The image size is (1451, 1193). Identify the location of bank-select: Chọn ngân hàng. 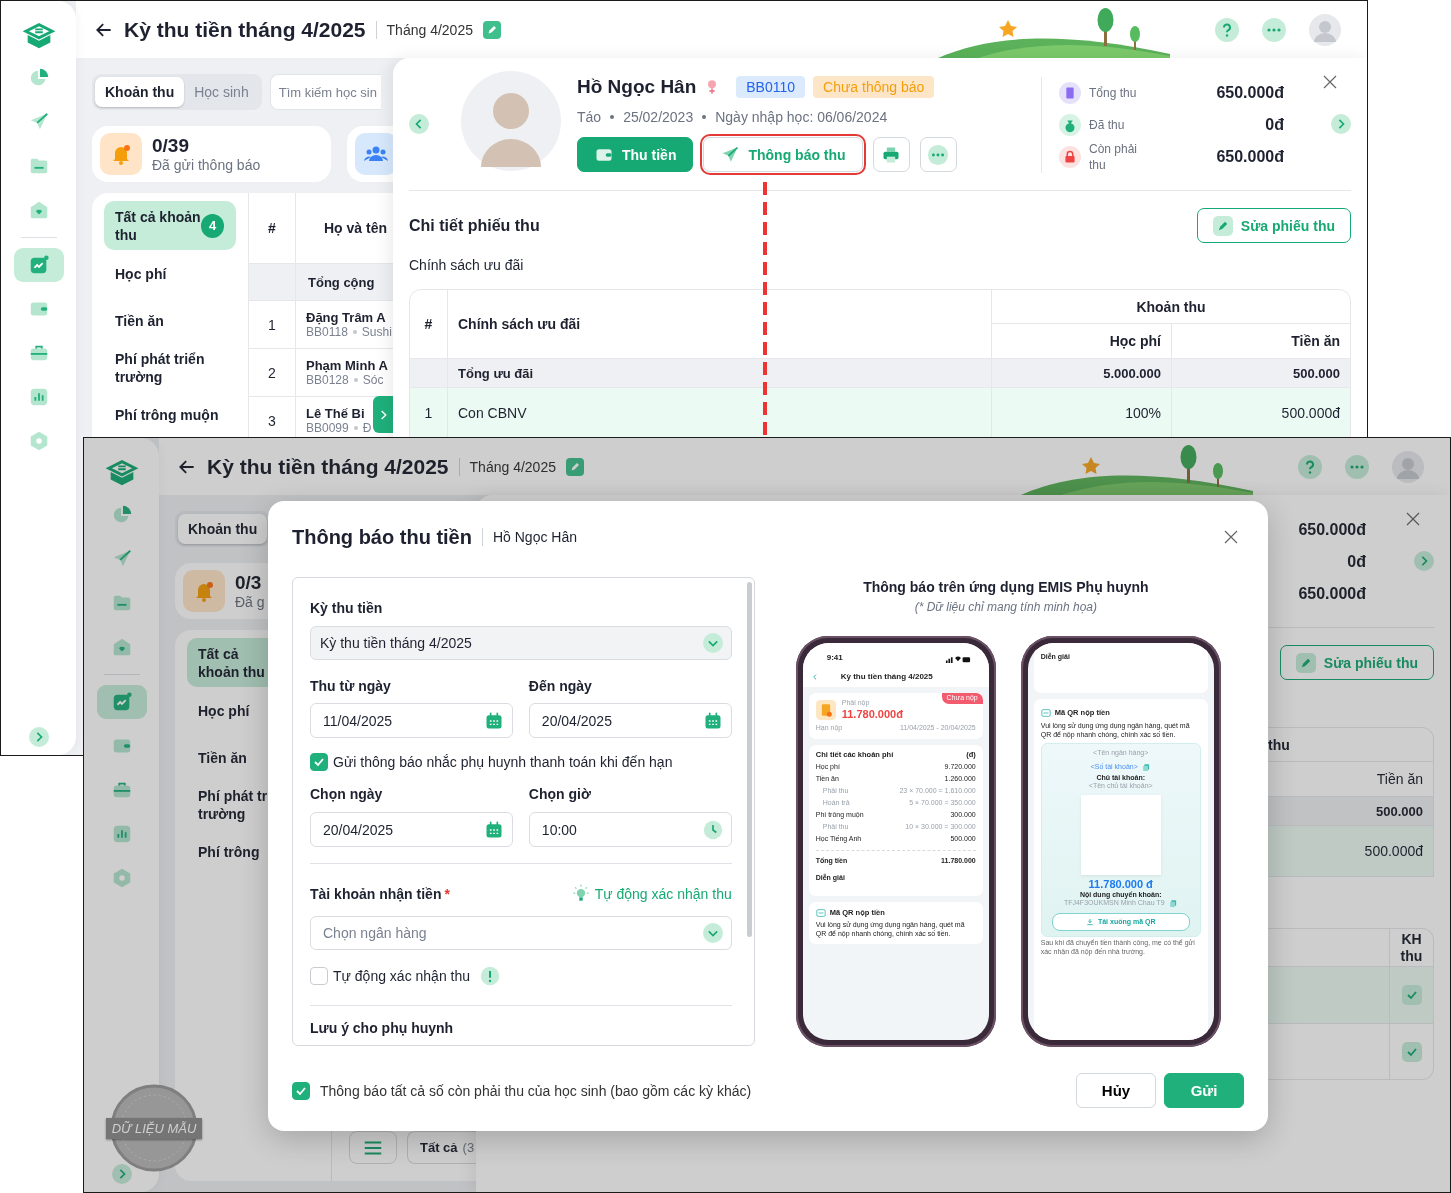
(521, 933).